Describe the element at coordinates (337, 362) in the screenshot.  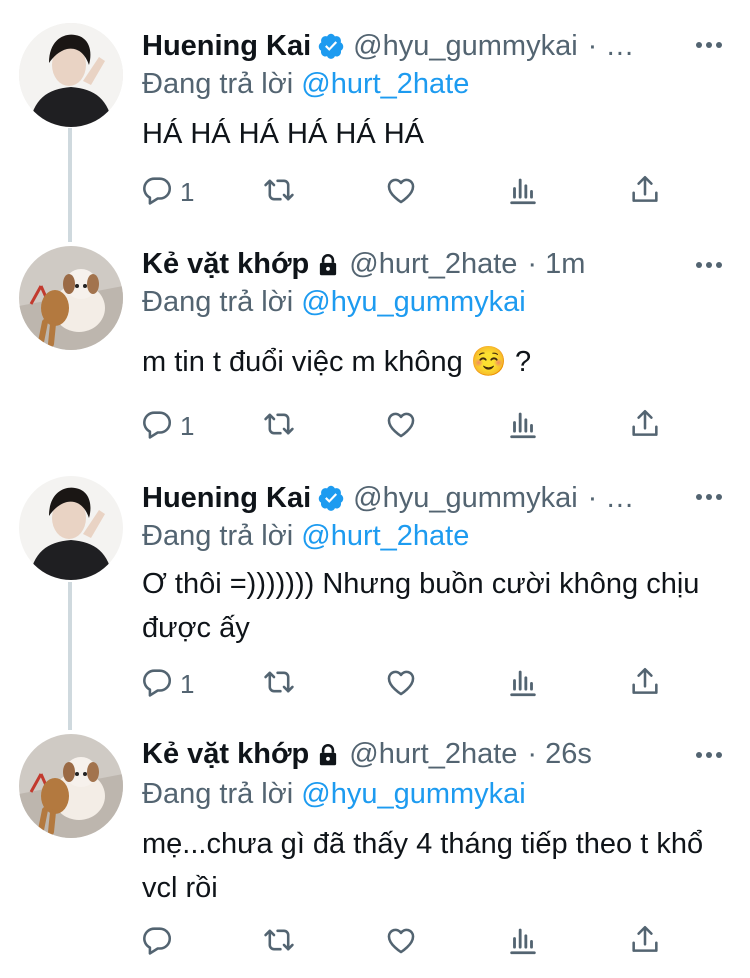
I see `tweet-text: m tin t đuổi việc m không ☺️ ?` at that location.